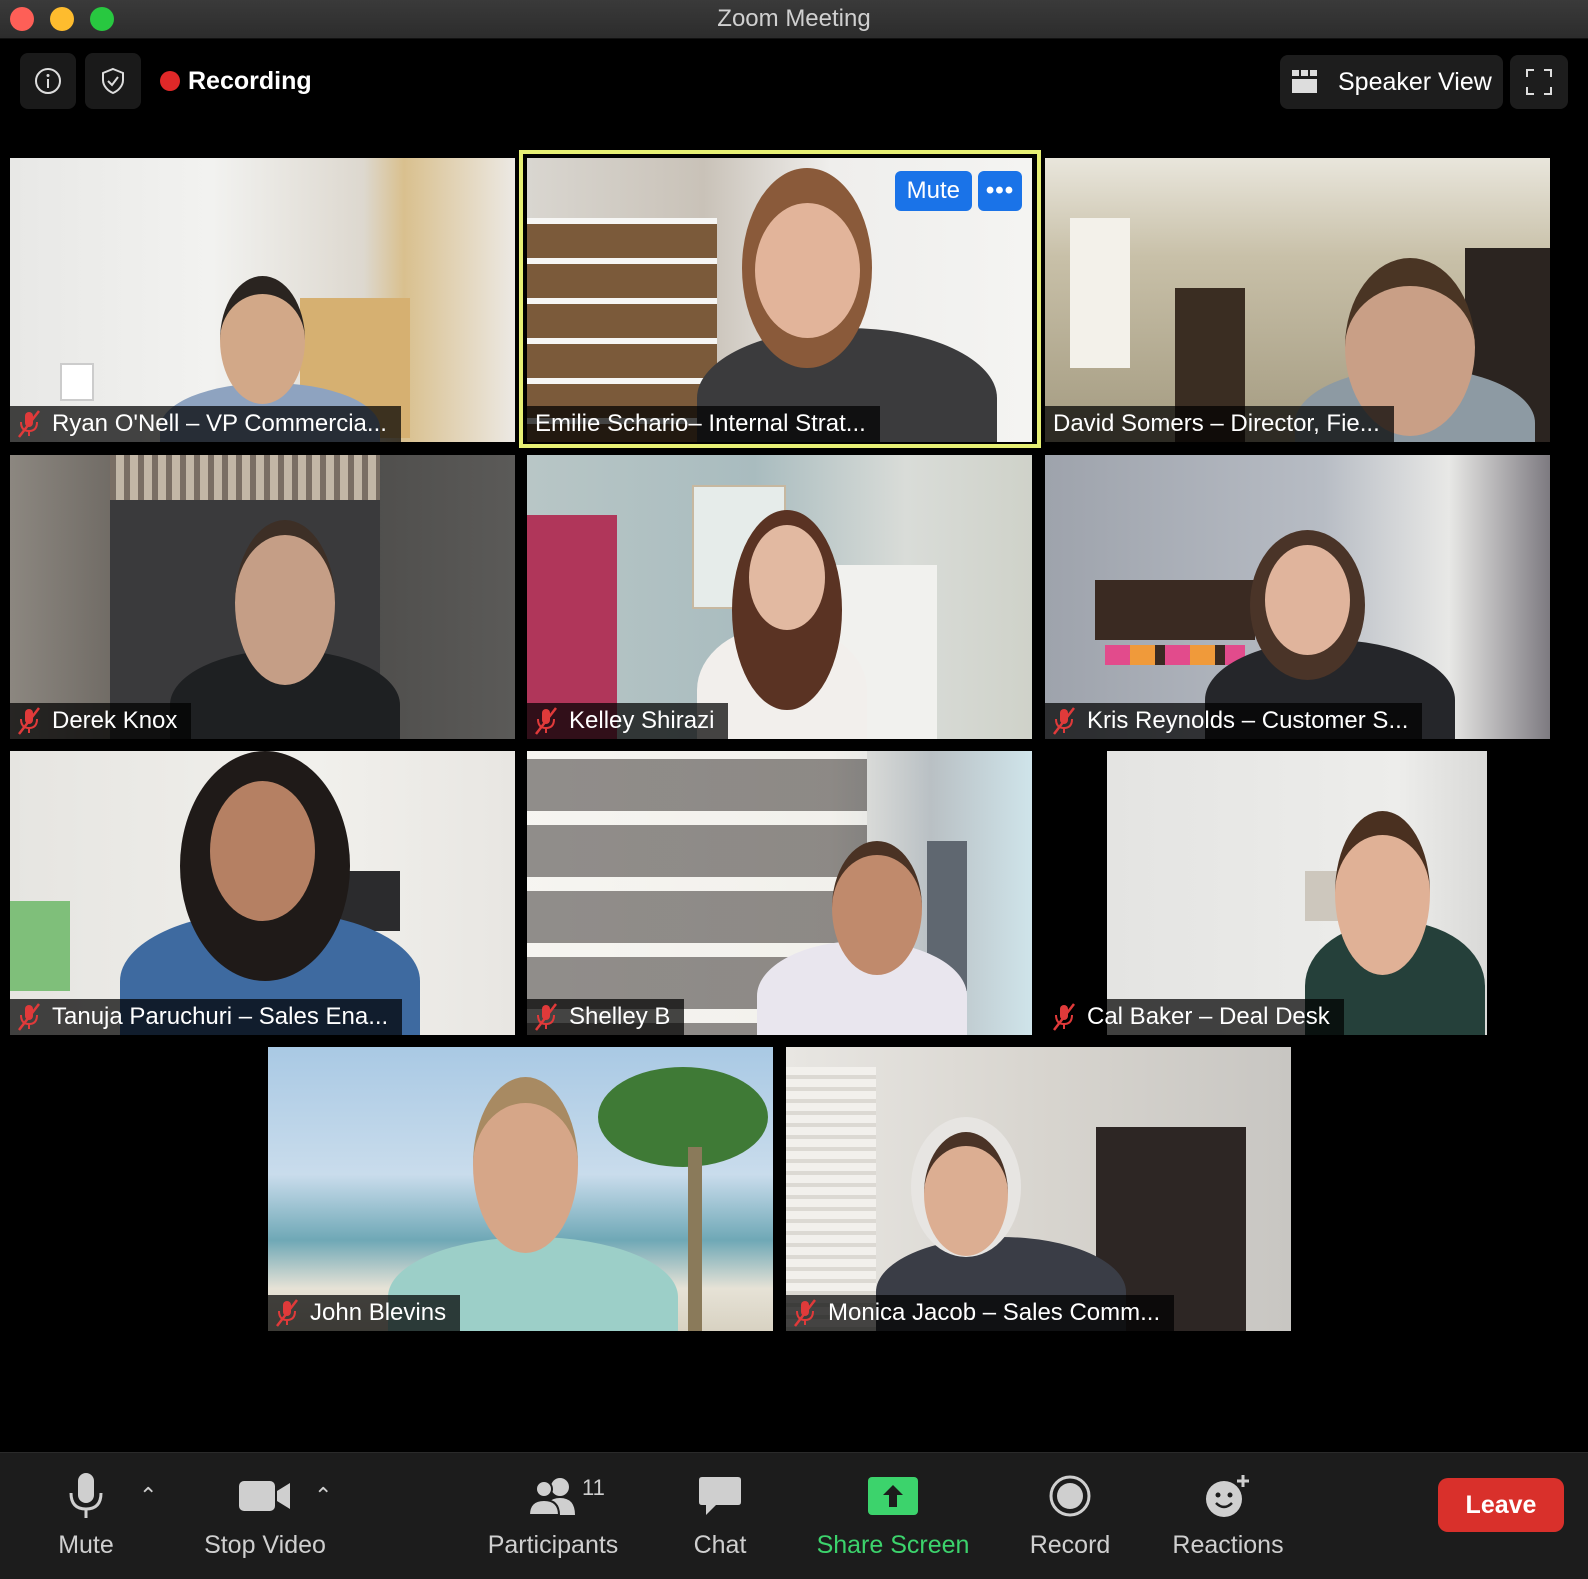 The image size is (1588, 1579). Describe the element at coordinates (720, 1496) in the screenshot. I see `chat-bubble-icon` at that location.